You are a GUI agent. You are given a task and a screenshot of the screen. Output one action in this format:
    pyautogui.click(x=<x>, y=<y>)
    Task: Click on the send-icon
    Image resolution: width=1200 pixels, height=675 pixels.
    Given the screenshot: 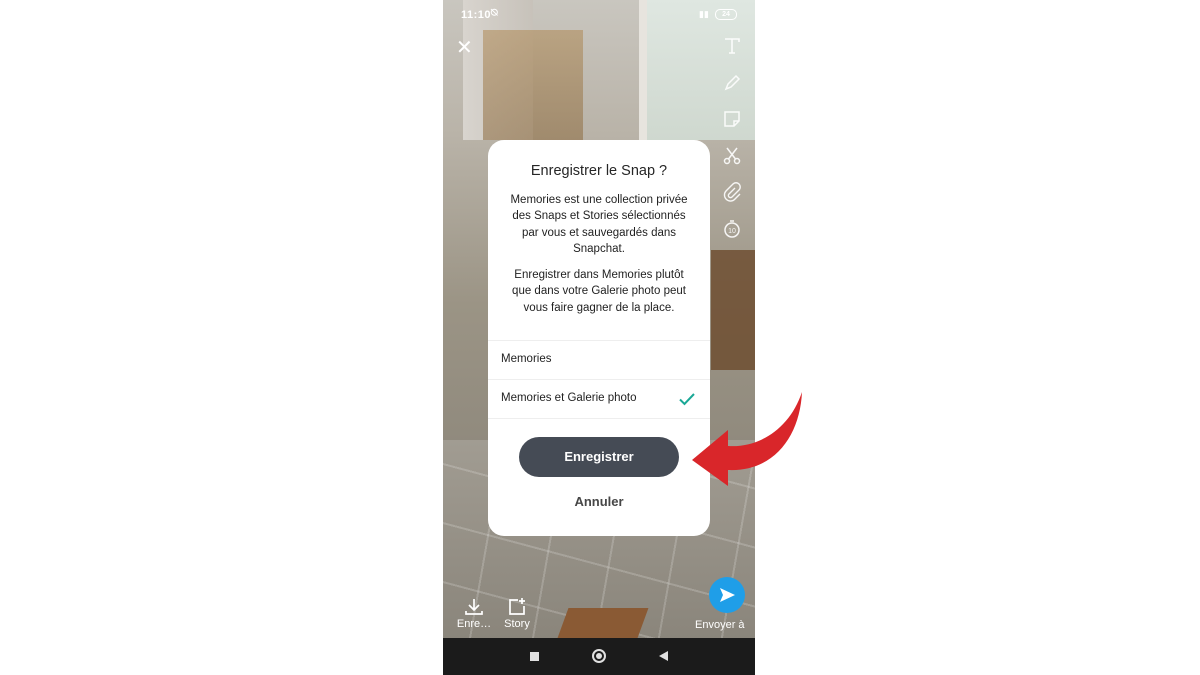 What is the action you would take?
    pyautogui.click(x=727, y=595)
    